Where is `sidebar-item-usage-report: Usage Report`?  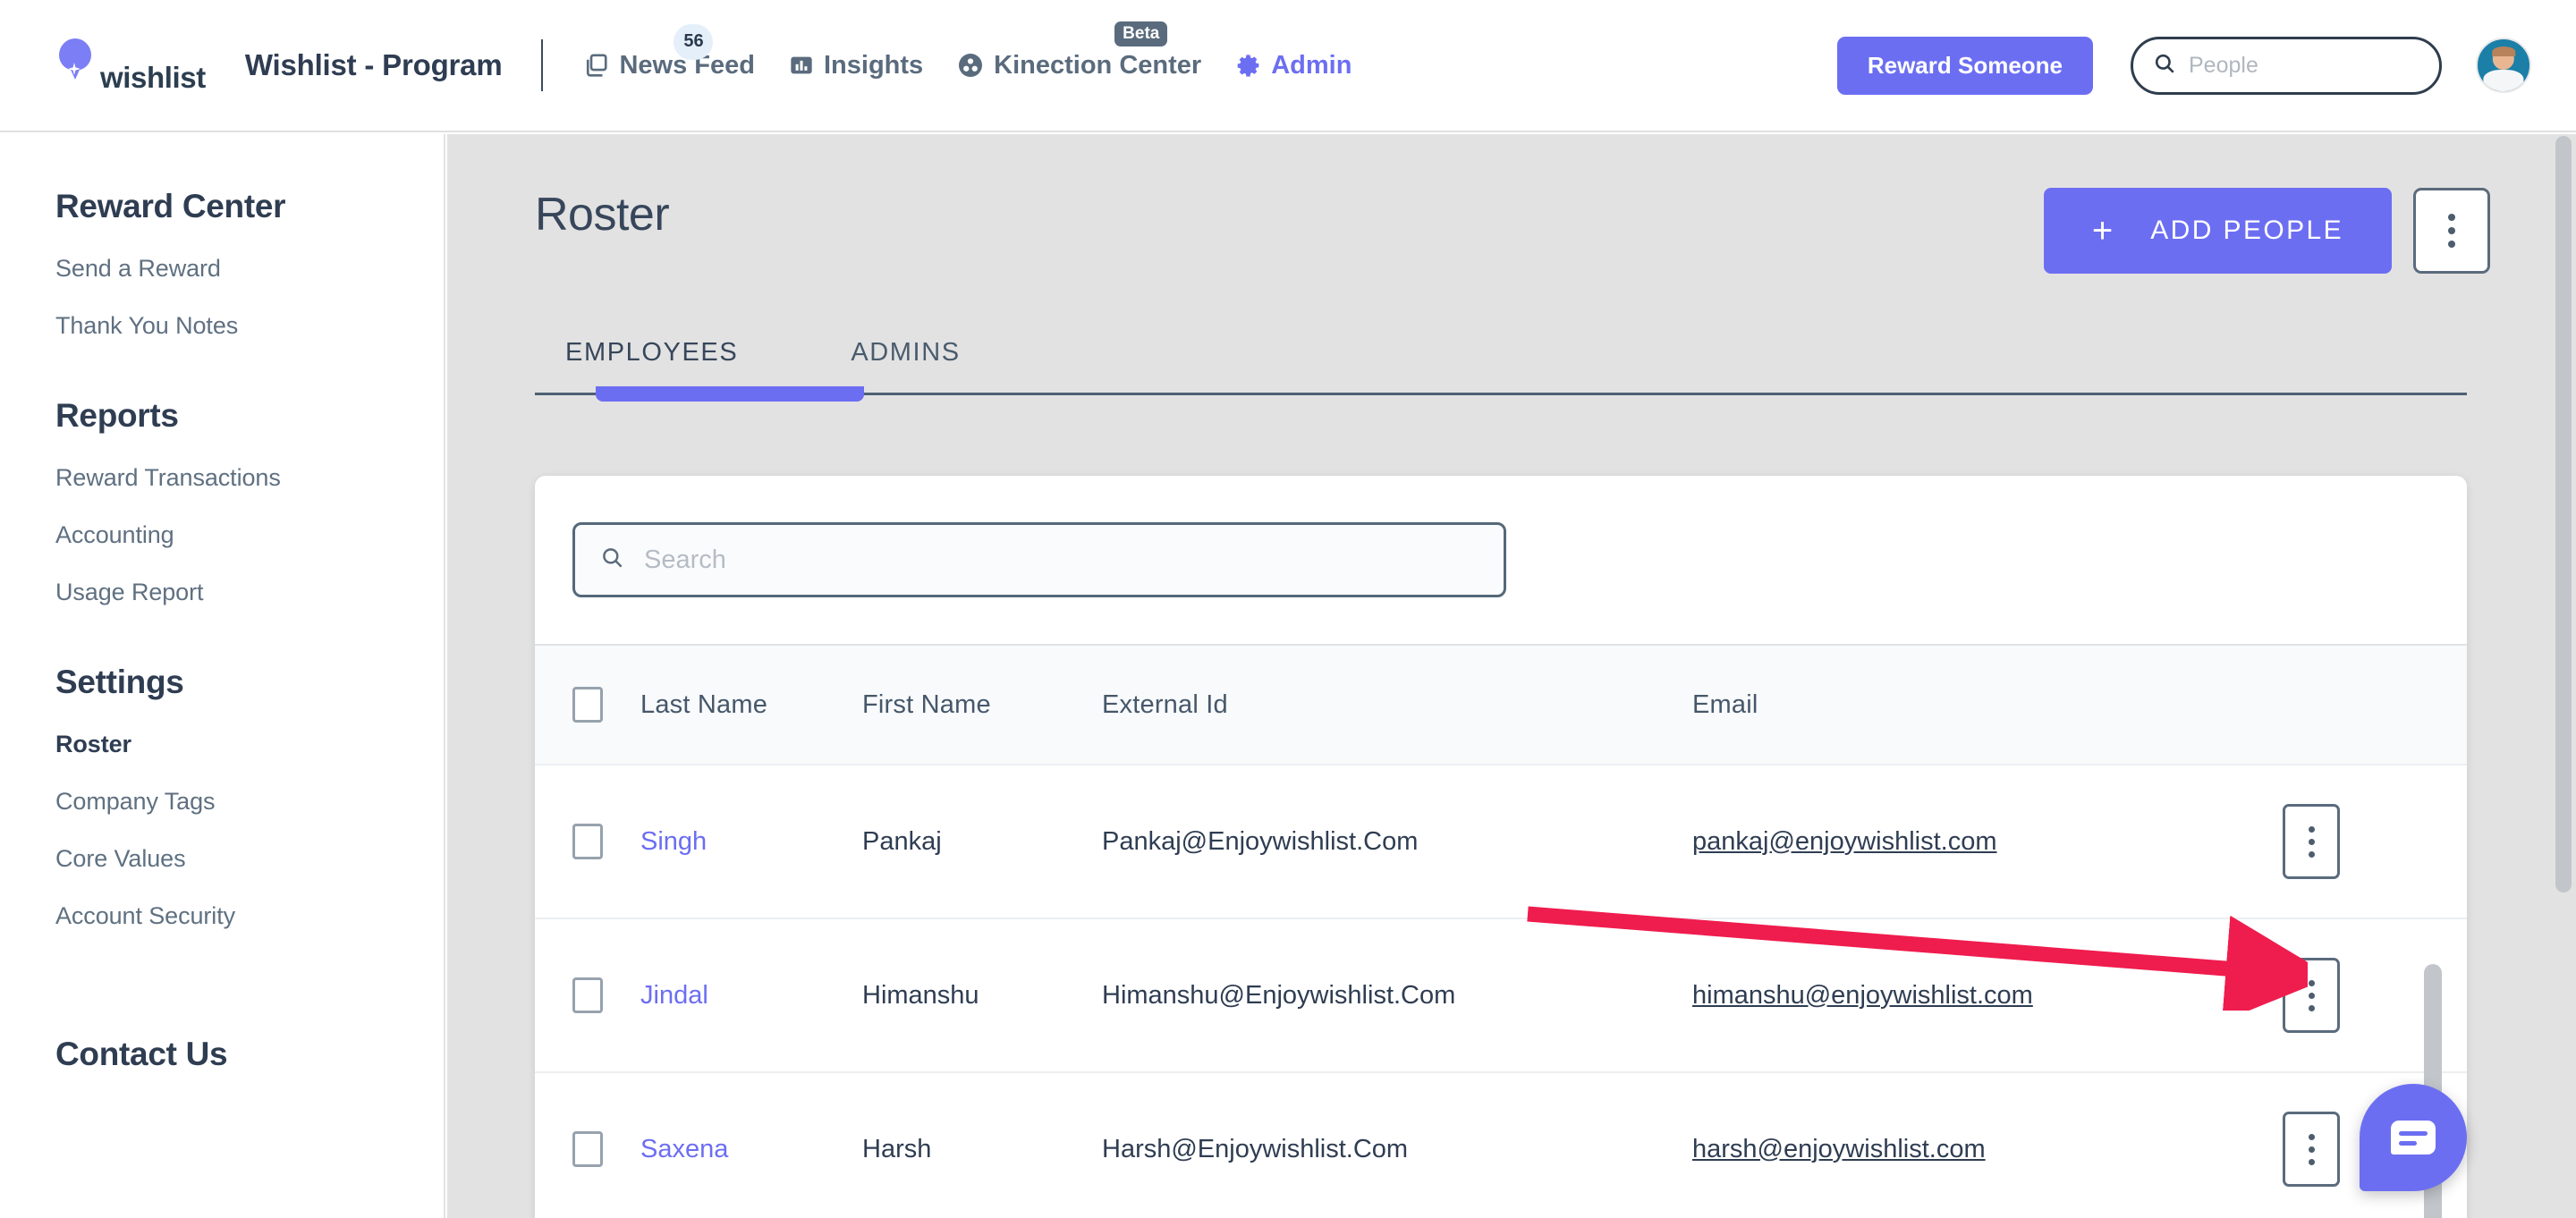
sidebar-item-usage-report: Usage Report is located at coordinates (249, 592).